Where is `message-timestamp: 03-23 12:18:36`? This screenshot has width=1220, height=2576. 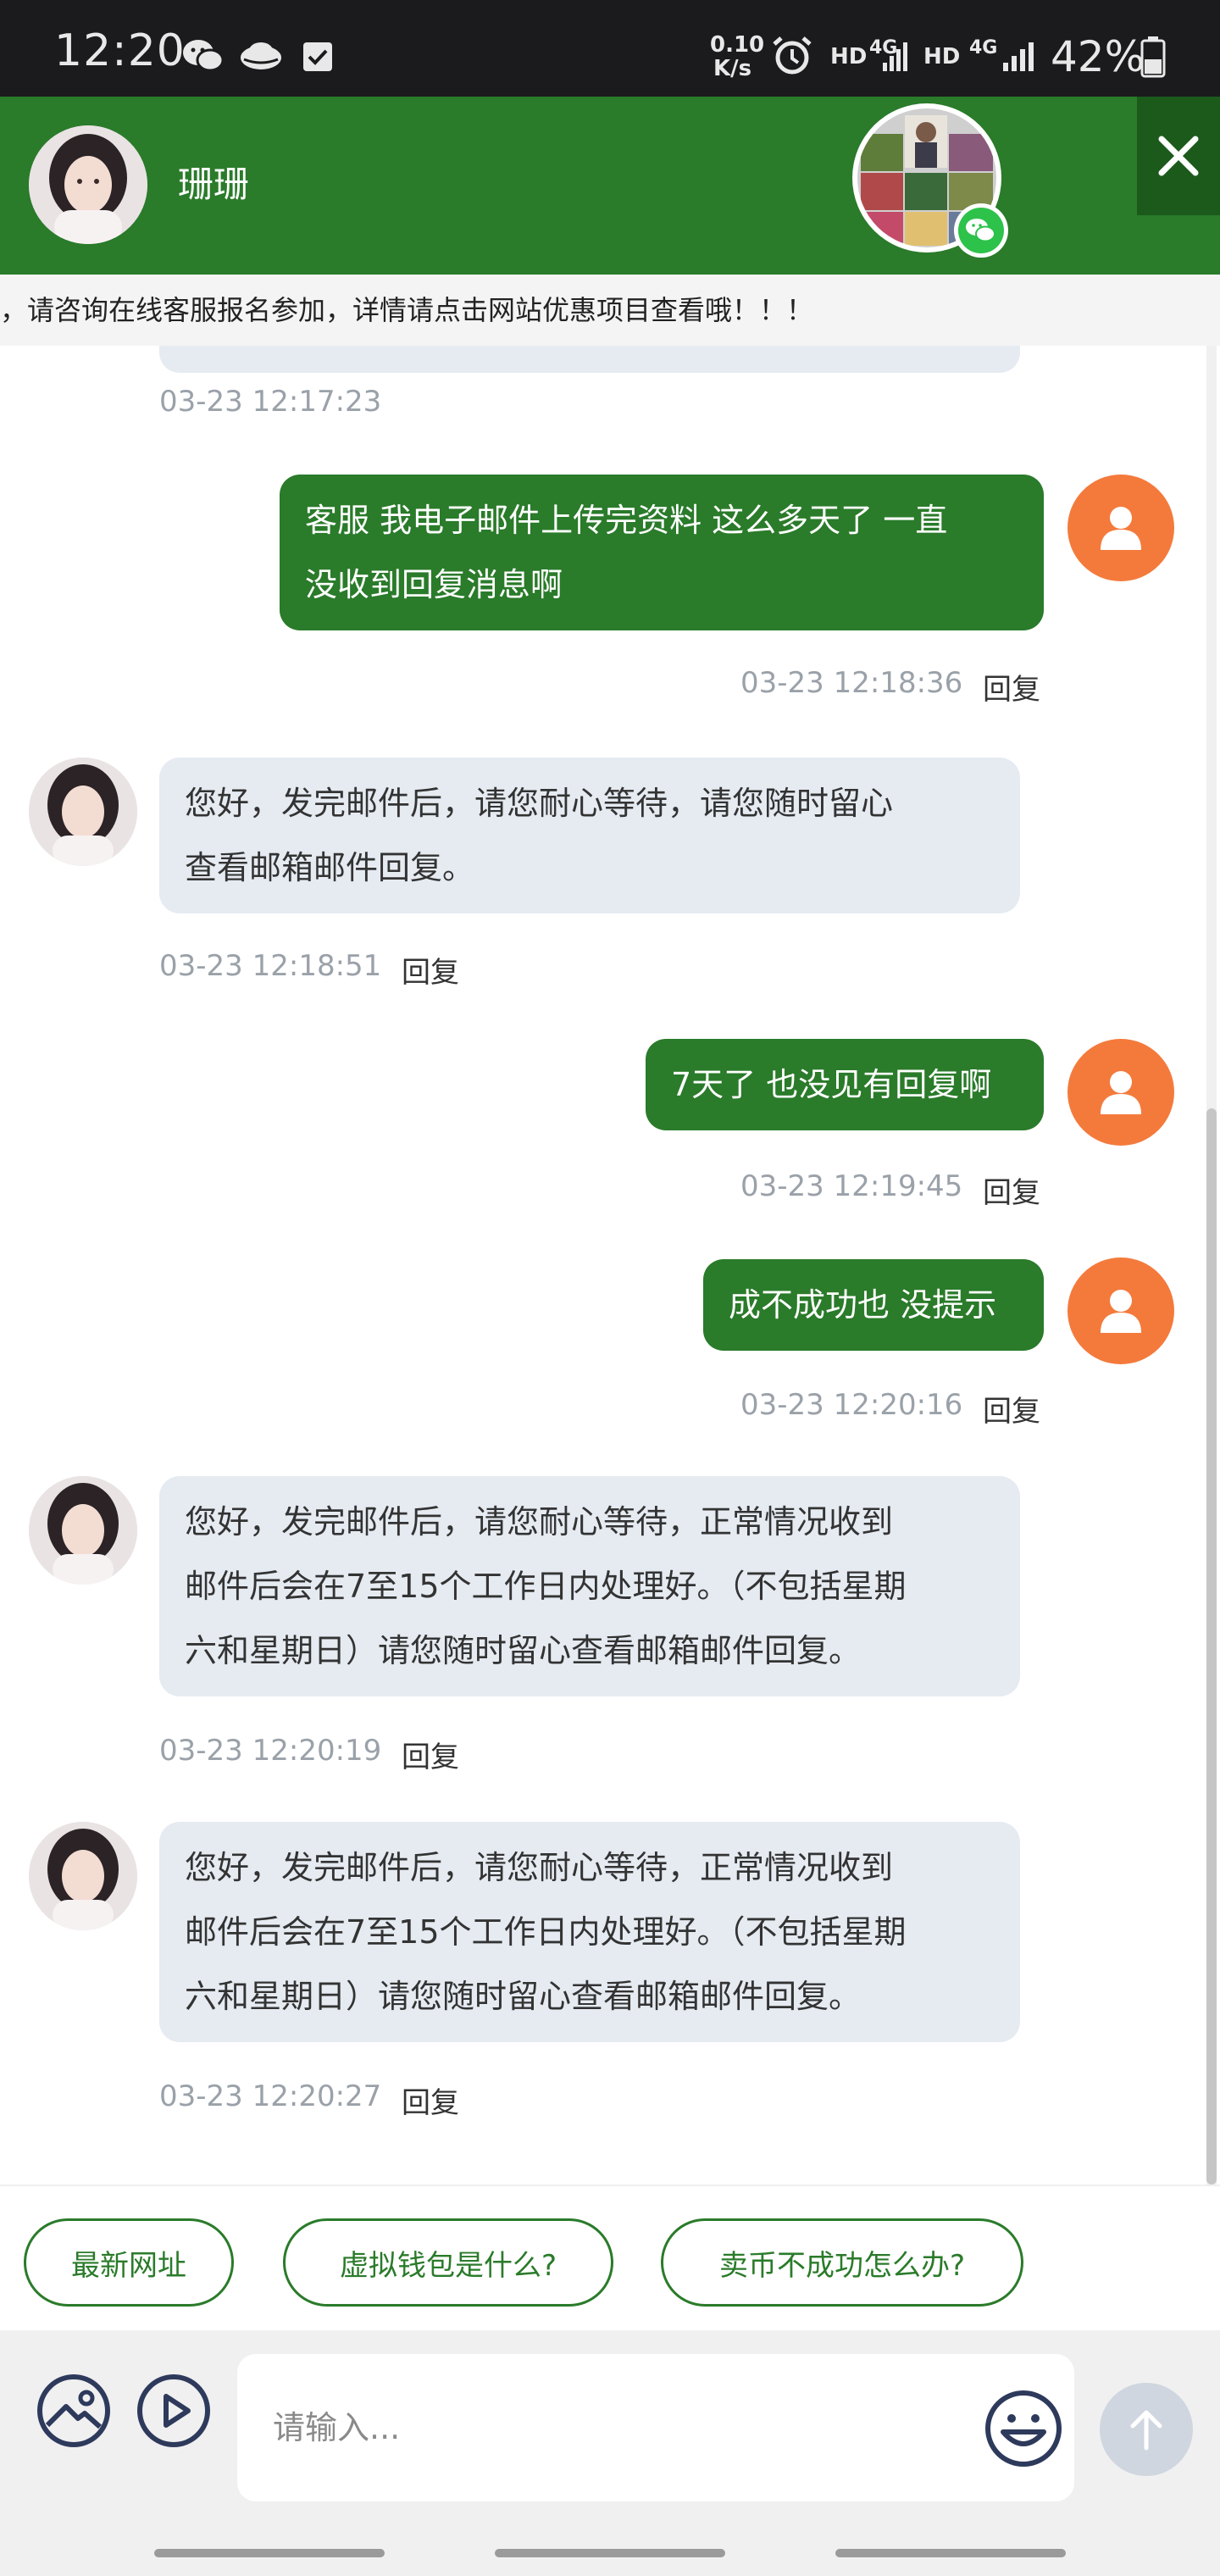 message-timestamp: 03-23 12:18:36 is located at coordinates (851, 683).